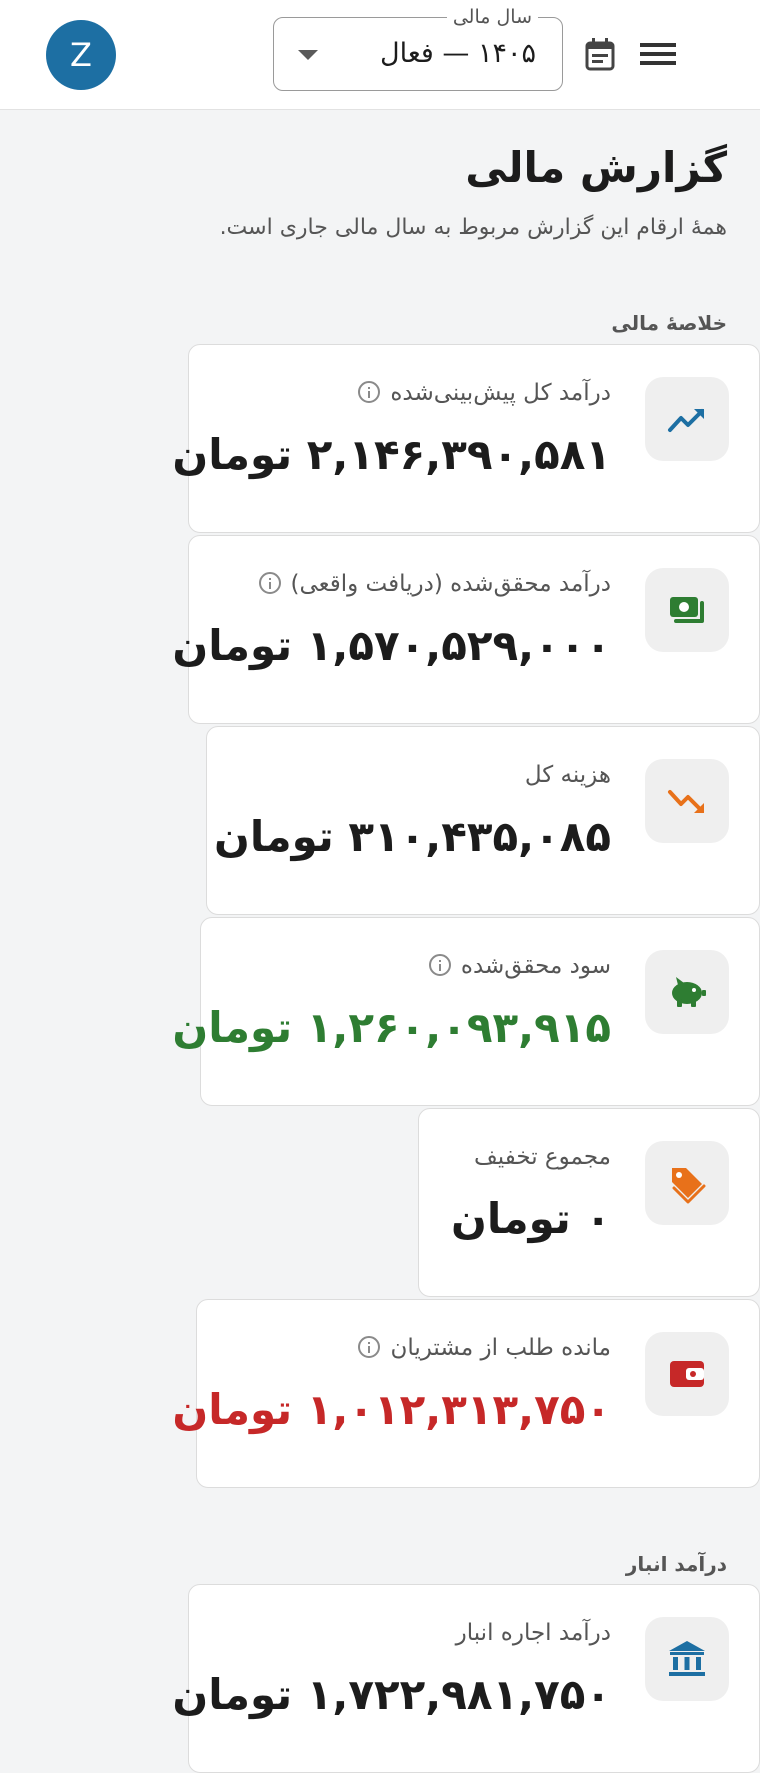 This screenshot has height=1773, width=760. I want to click on calendar-icon, so click(600, 54).